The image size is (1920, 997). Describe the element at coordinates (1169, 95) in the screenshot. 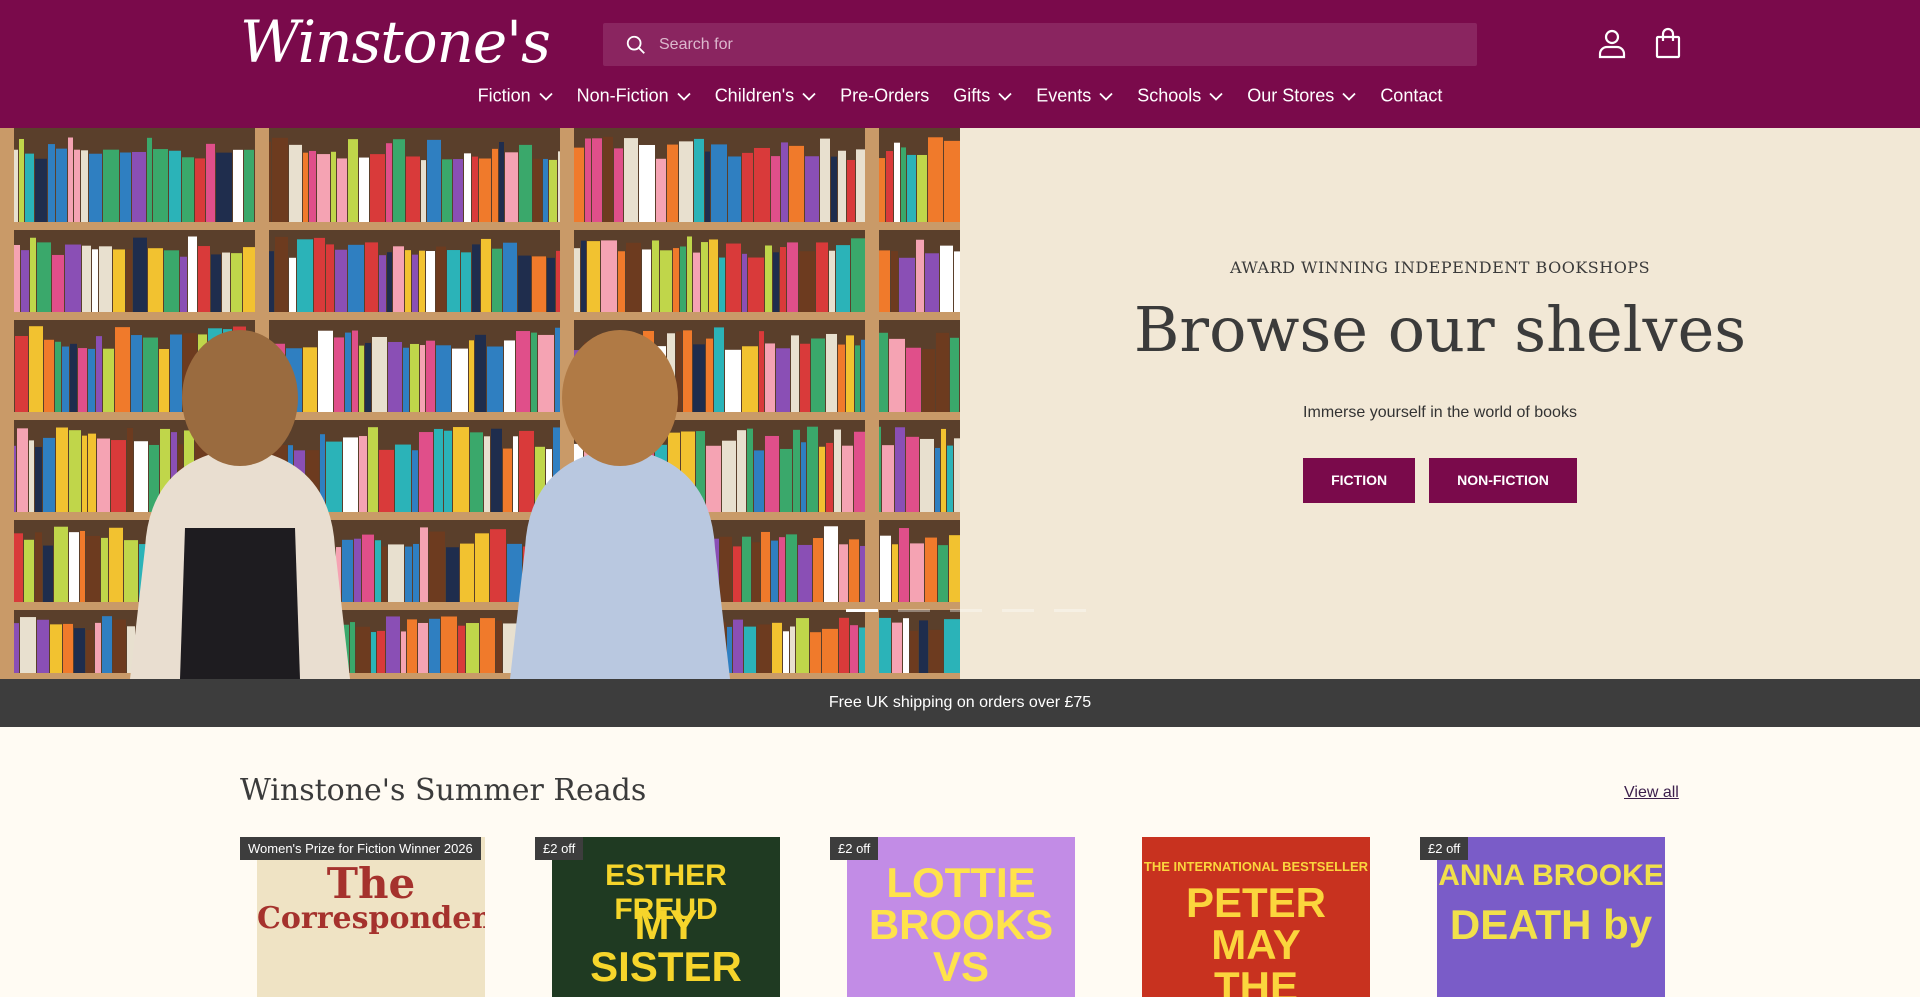

I see `nav-item-label: Schools` at that location.